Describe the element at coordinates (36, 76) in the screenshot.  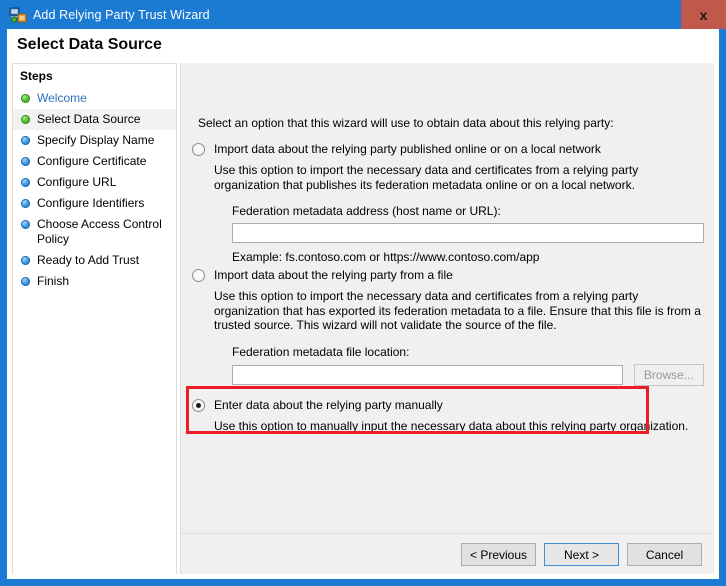
I see `steps-heading: Steps` at that location.